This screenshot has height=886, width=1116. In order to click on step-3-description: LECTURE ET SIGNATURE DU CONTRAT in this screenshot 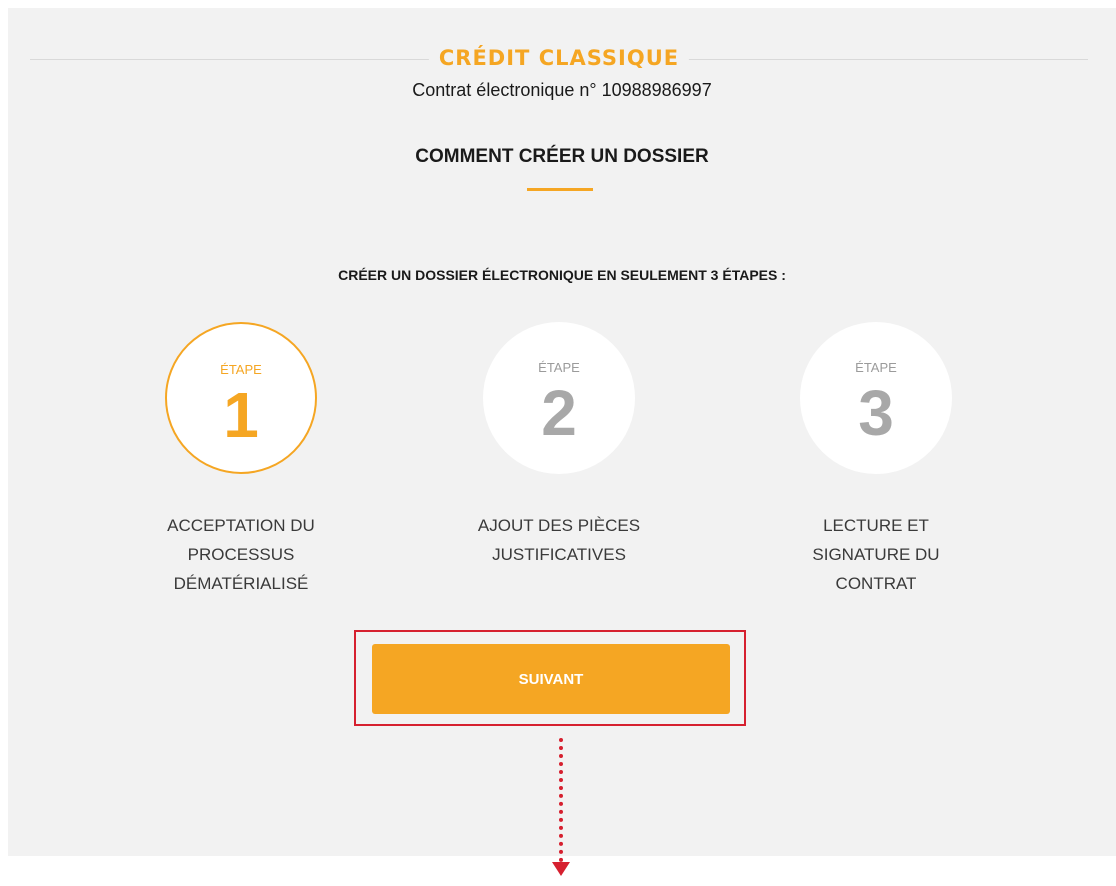, I will do `click(876, 554)`.